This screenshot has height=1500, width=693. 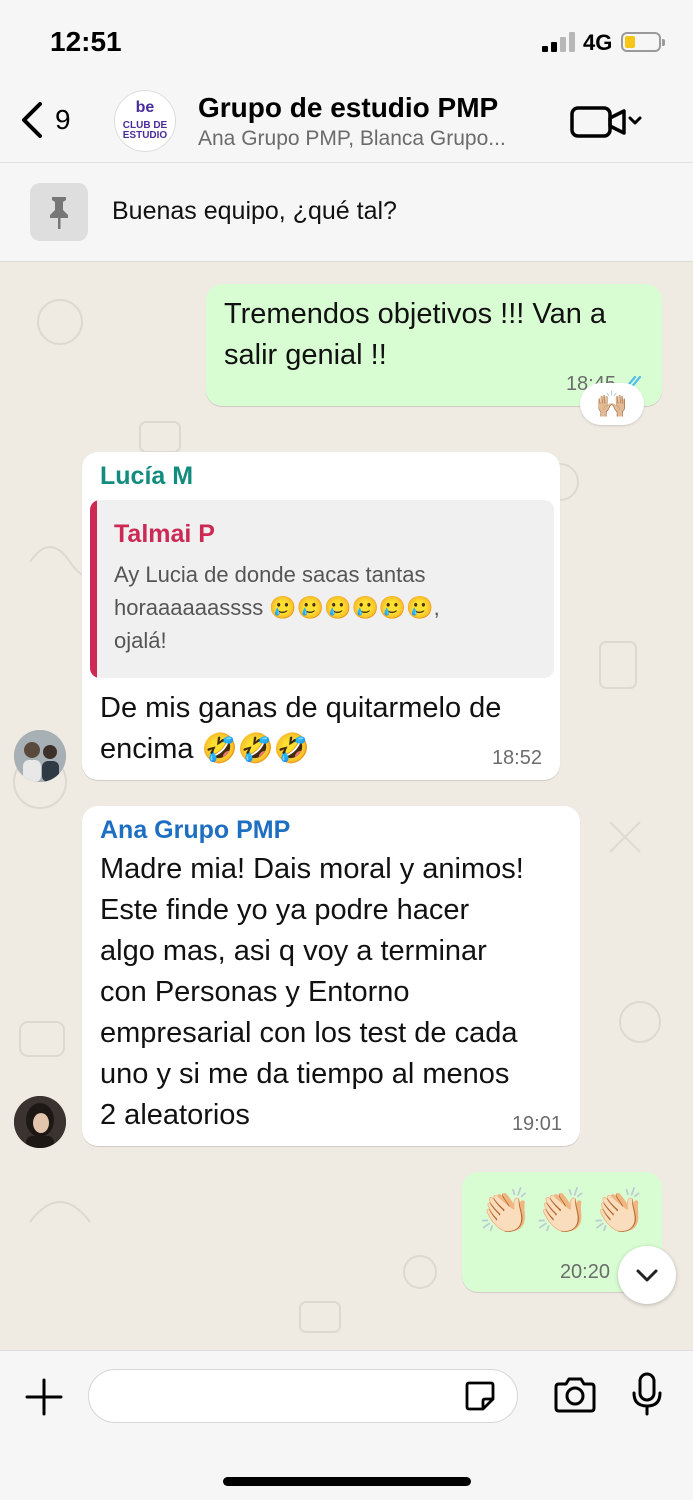 I want to click on message-reaction: 🙌🏼, so click(x=612, y=404).